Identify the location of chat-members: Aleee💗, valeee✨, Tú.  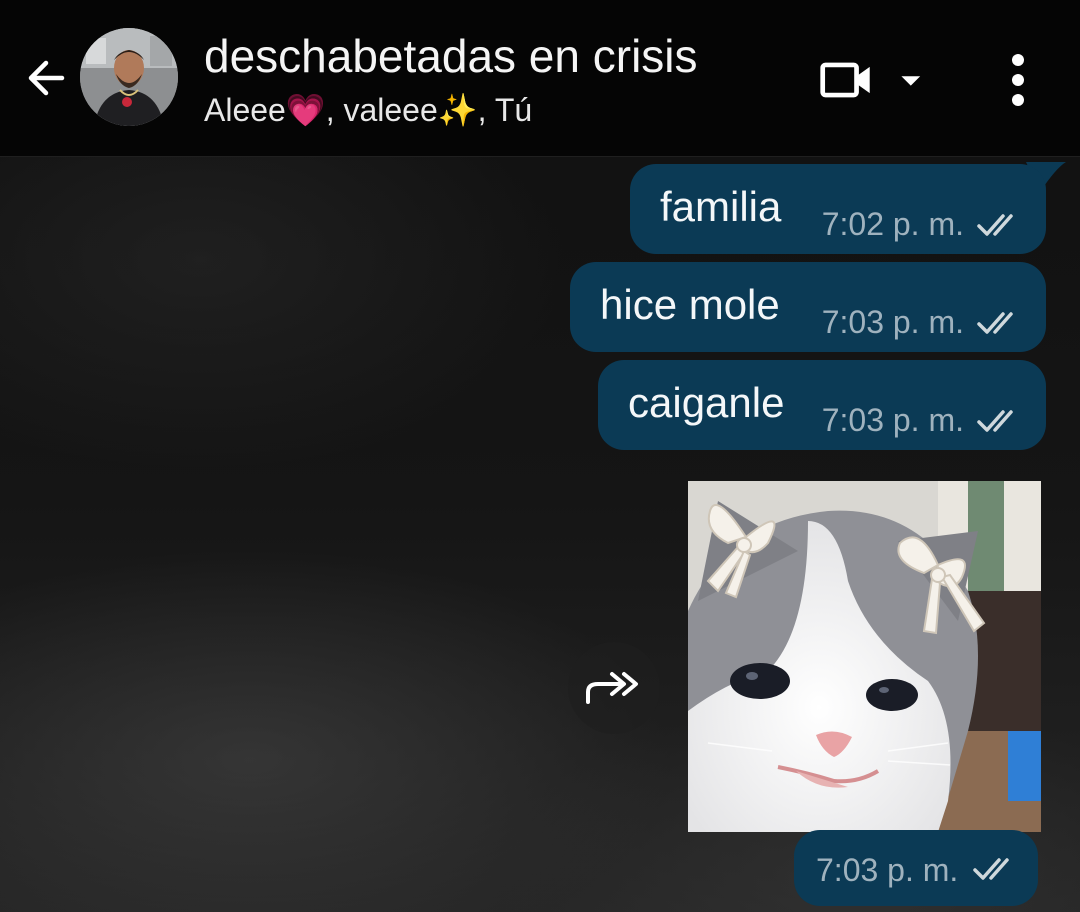
(368, 110).